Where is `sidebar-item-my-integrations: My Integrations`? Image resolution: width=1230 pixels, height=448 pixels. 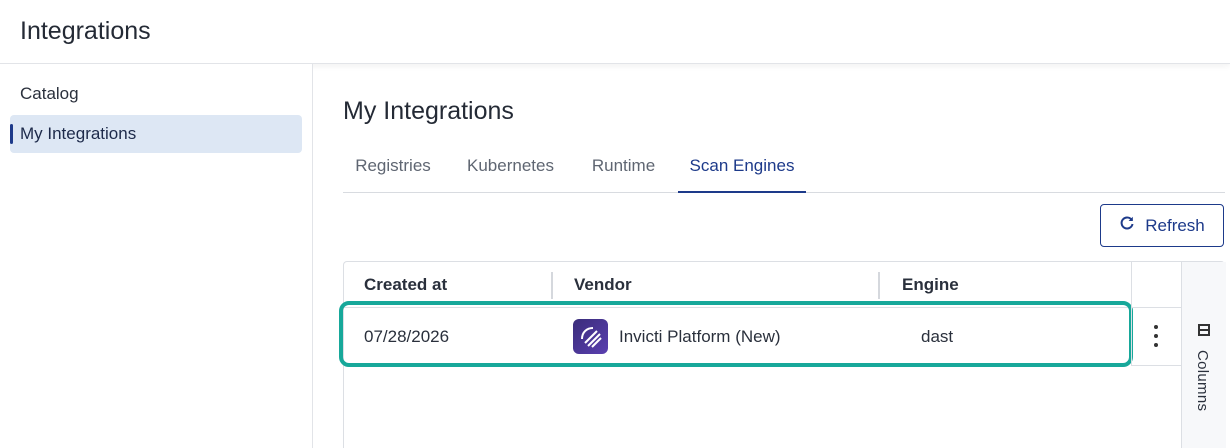
sidebar-item-my-integrations: My Integrations is located at coordinates (156, 134).